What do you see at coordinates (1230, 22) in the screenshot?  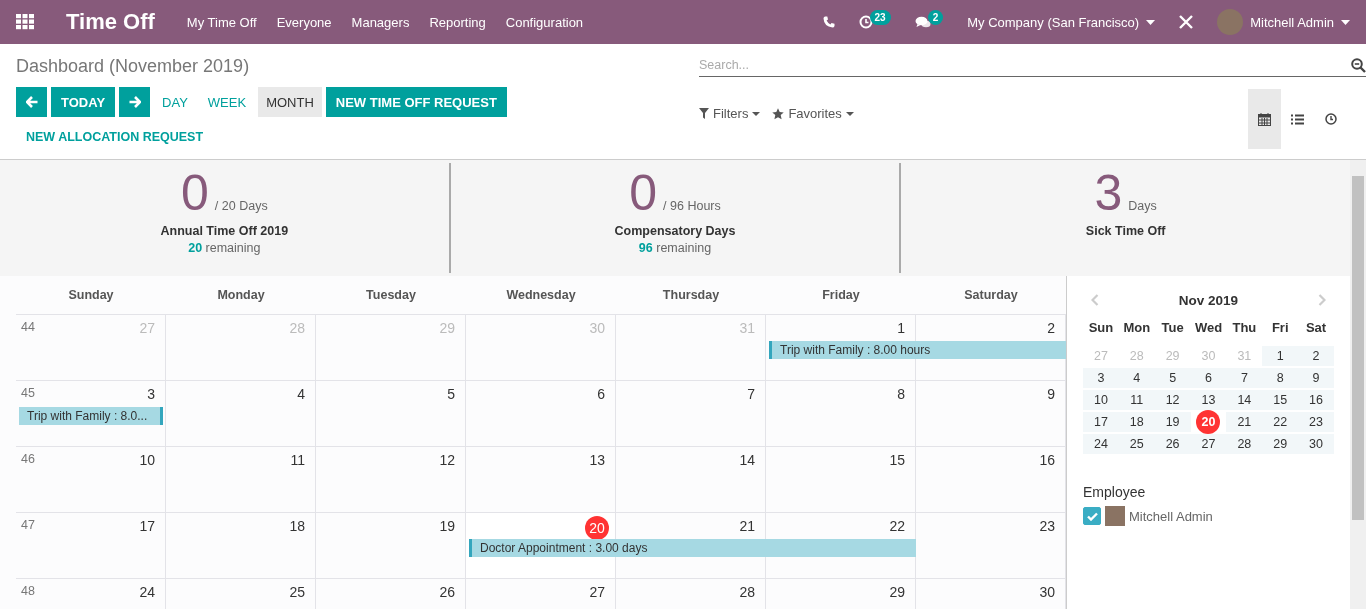 I see `avatar` at bounding box center [1230, 22].